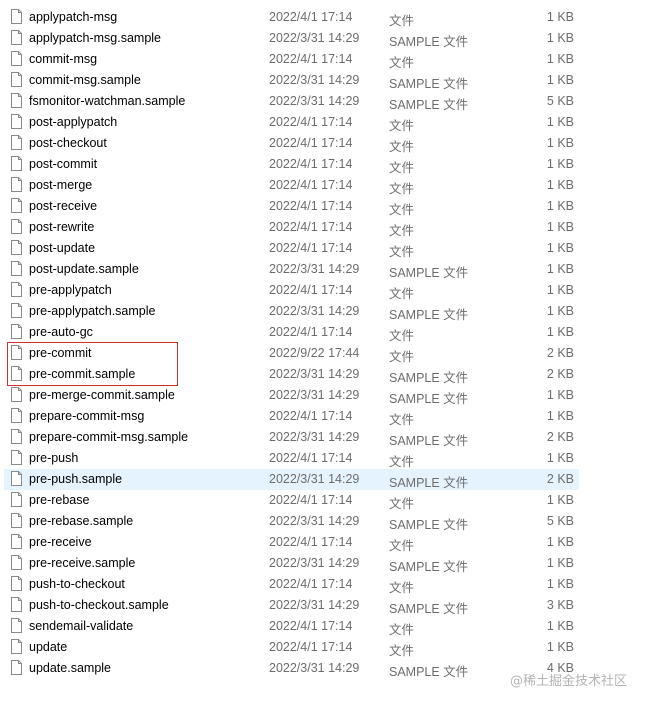 The width and height of the screenshot is (645, 707). I want to click on file-name: pre-applypatch, so click(70, 290).